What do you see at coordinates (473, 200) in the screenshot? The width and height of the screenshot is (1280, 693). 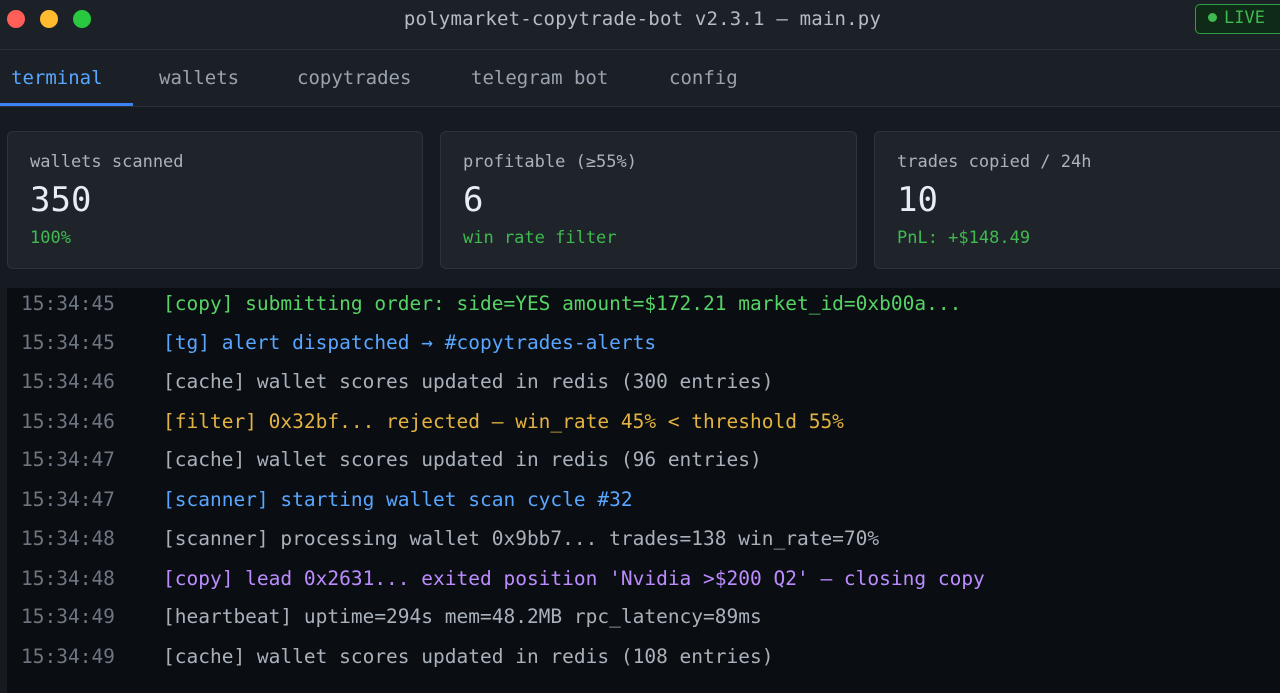 I see `stat-value: 6` at bounding box center [473, 200].